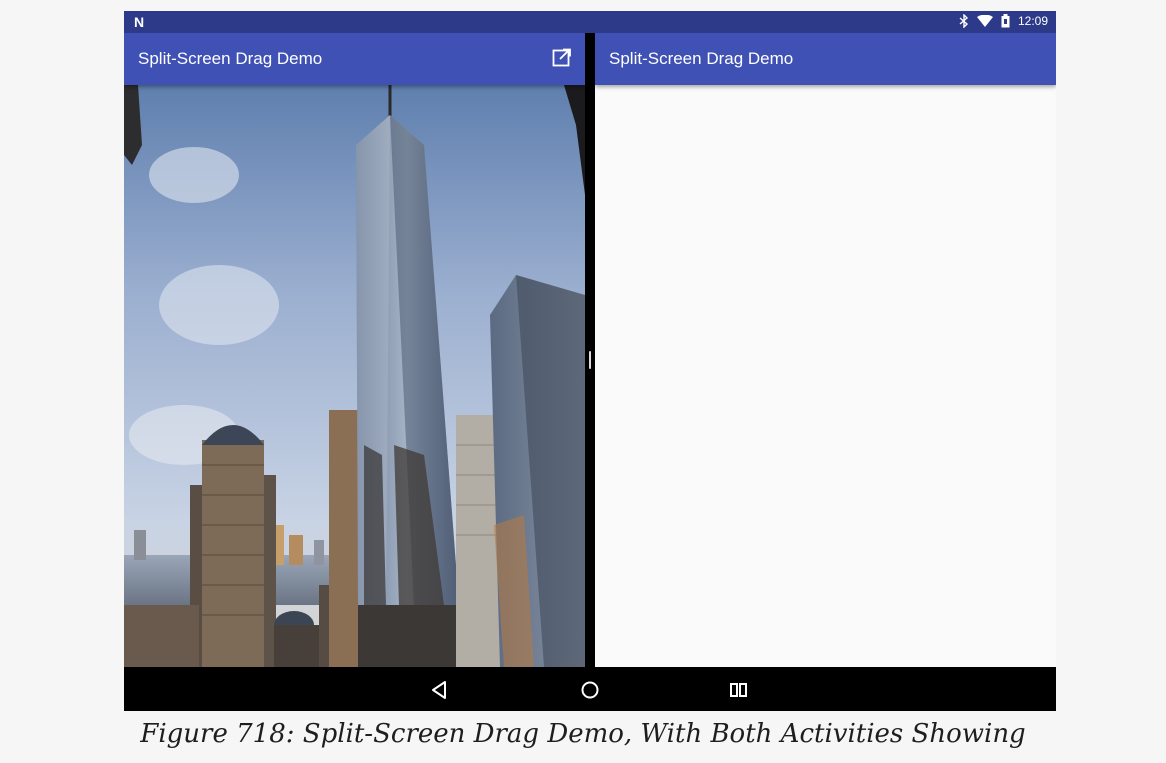 This screenshot has height=763, width=1166. I want to click on wifi-icon, so click(984, 21).